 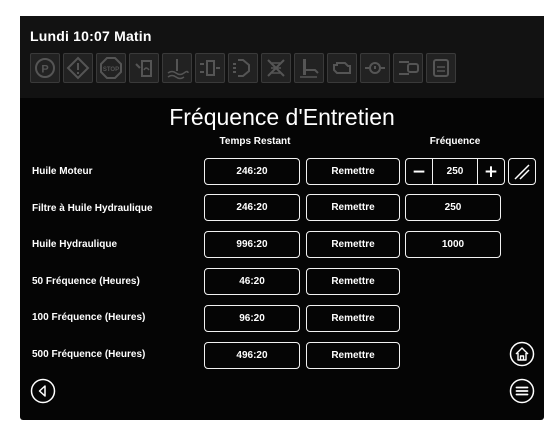 What do you see at coordinates (252, 355) in the screenshot?
I see `remaining-time-500-hour: 496:20` at bounding box center [252, 355].